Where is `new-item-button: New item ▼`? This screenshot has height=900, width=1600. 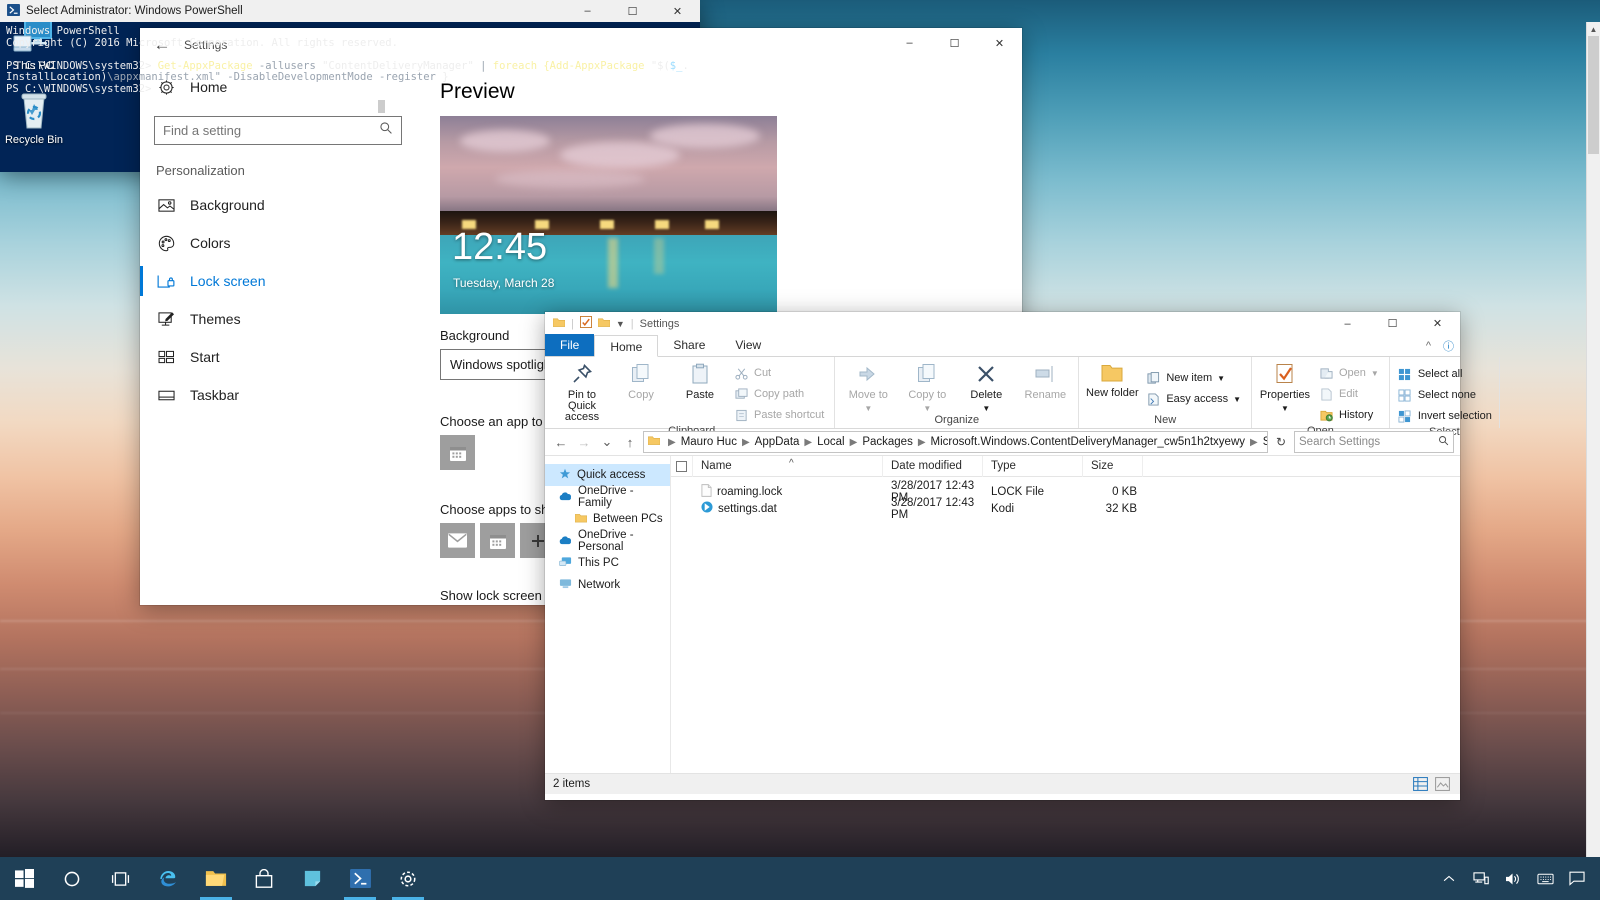 new-item-button: New item ▼ is located at coordinates (1194, 378).